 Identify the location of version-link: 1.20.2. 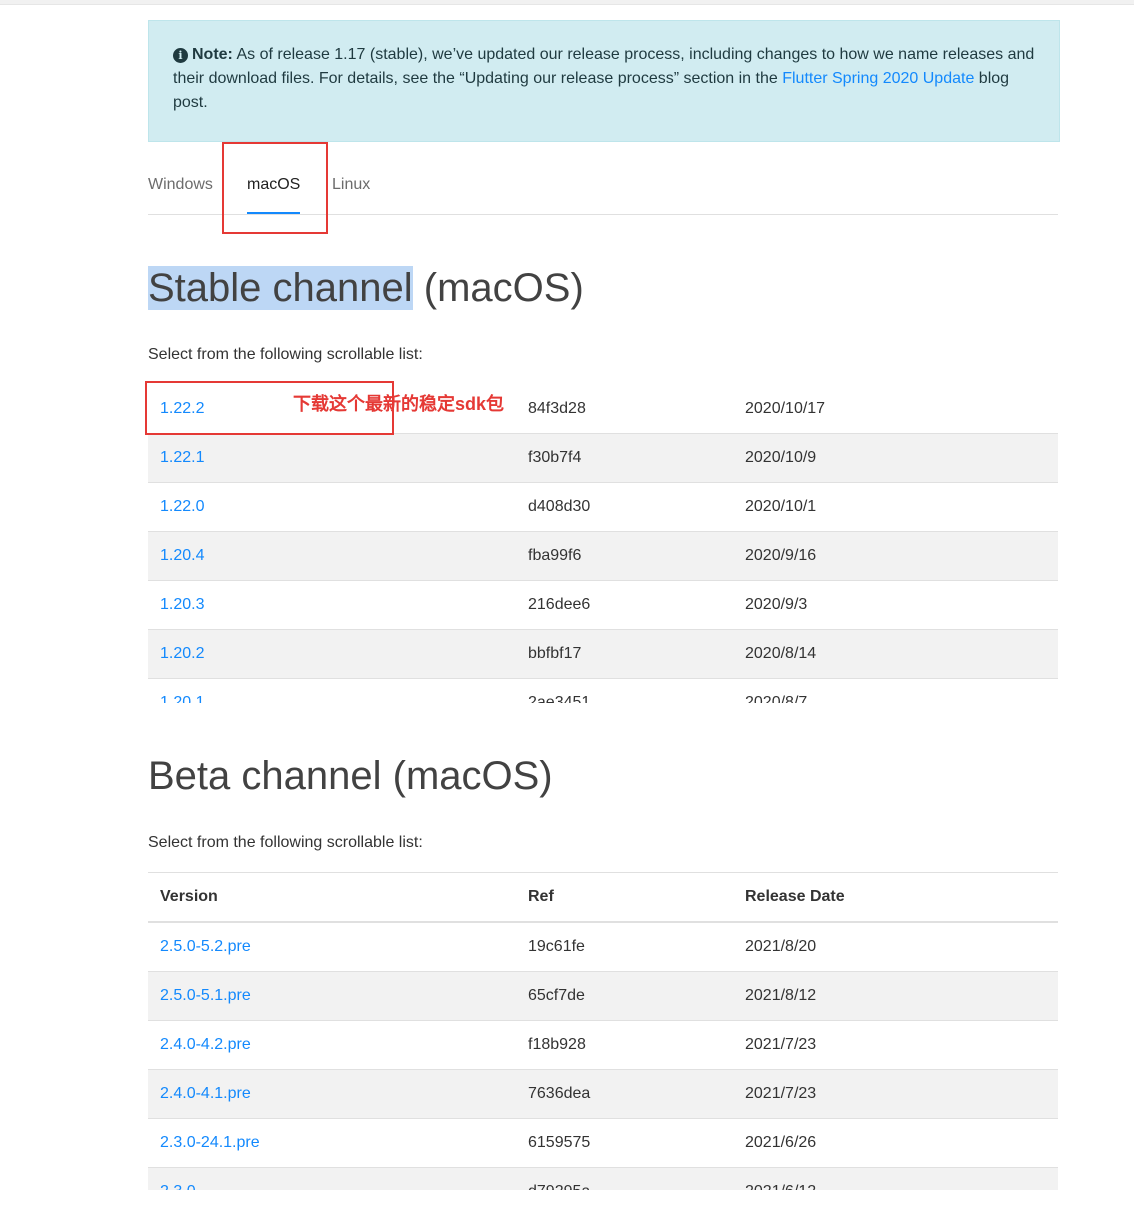
(182, 653).